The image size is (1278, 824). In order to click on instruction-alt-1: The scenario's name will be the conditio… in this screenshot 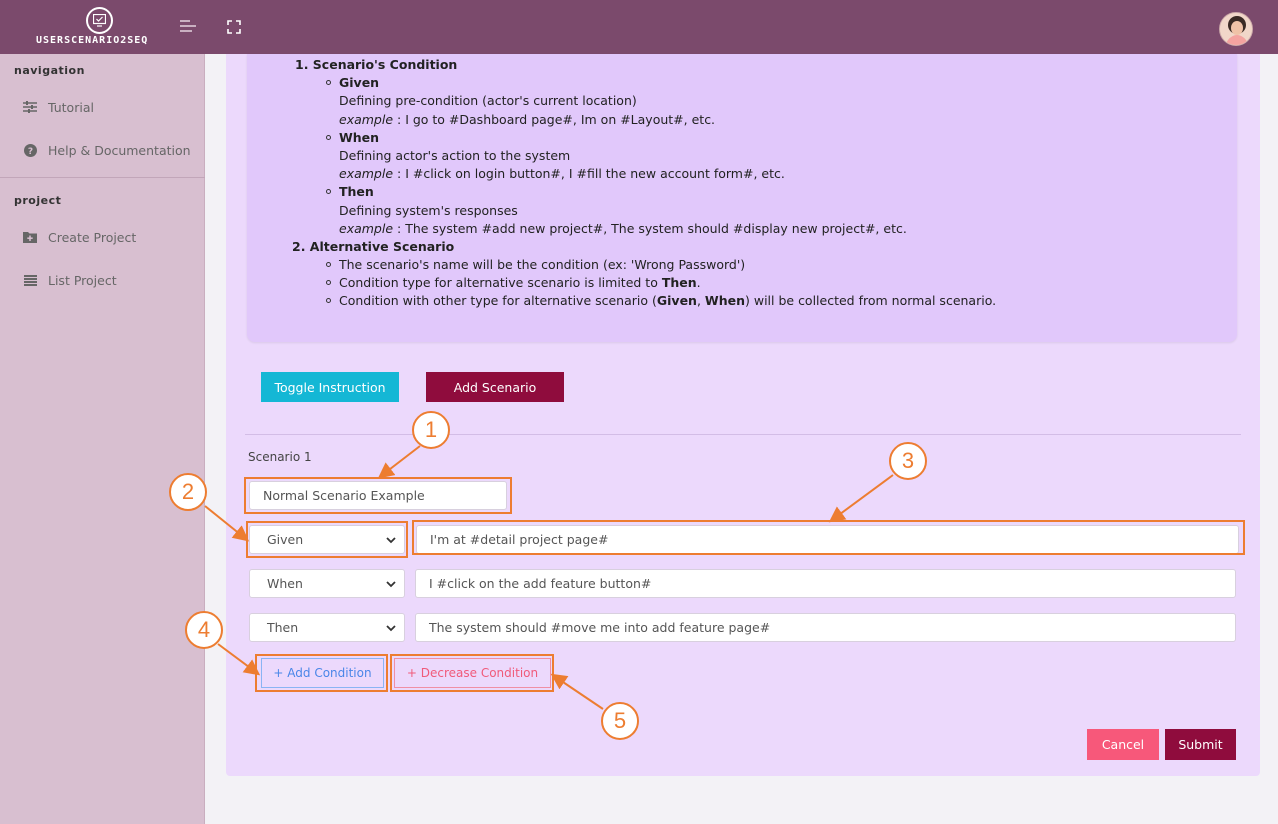, I will do `click(542, 264)`.